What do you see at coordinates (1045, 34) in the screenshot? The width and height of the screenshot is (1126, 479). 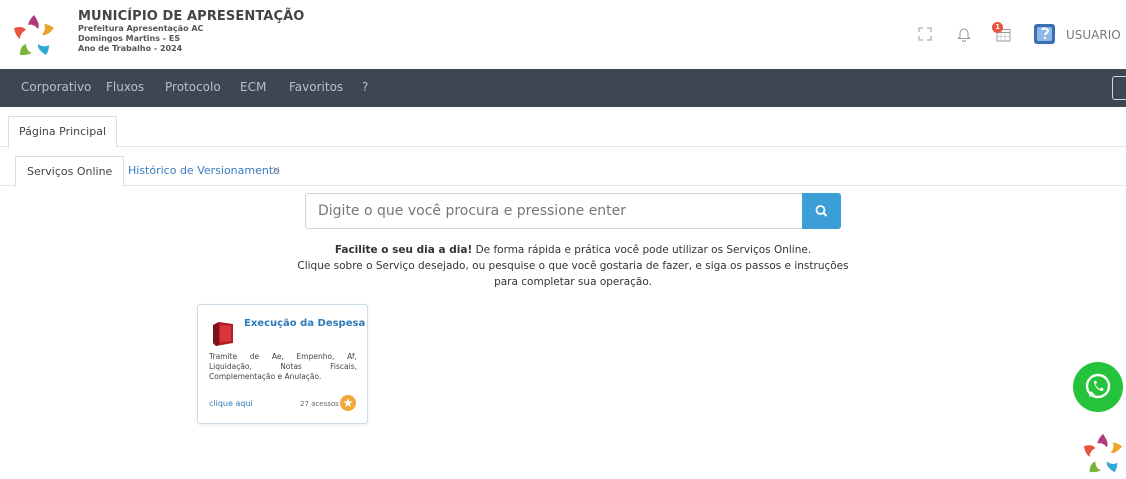 I see `avatar` at bounding box center [1045, 34].